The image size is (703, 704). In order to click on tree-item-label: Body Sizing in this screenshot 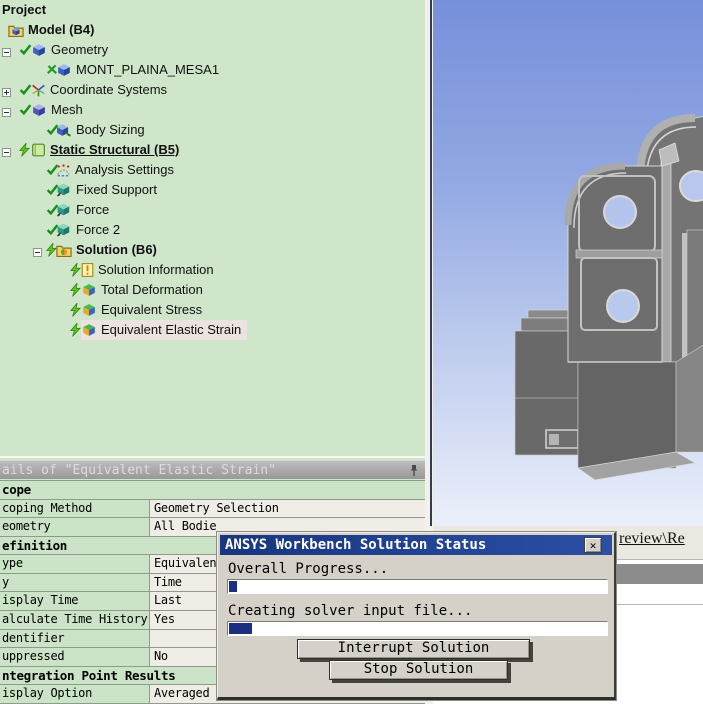, I will do `click(110, 129)`.